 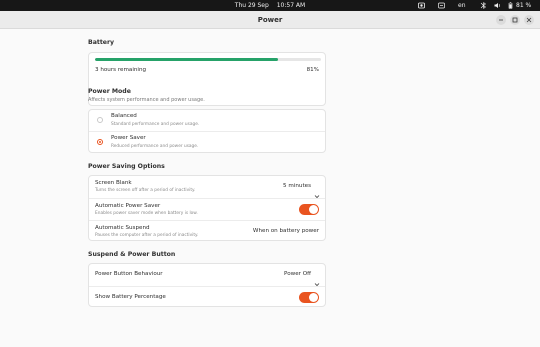 I want to click on power-button-behaviour-value: Power Off, so click(x=297, y=274).